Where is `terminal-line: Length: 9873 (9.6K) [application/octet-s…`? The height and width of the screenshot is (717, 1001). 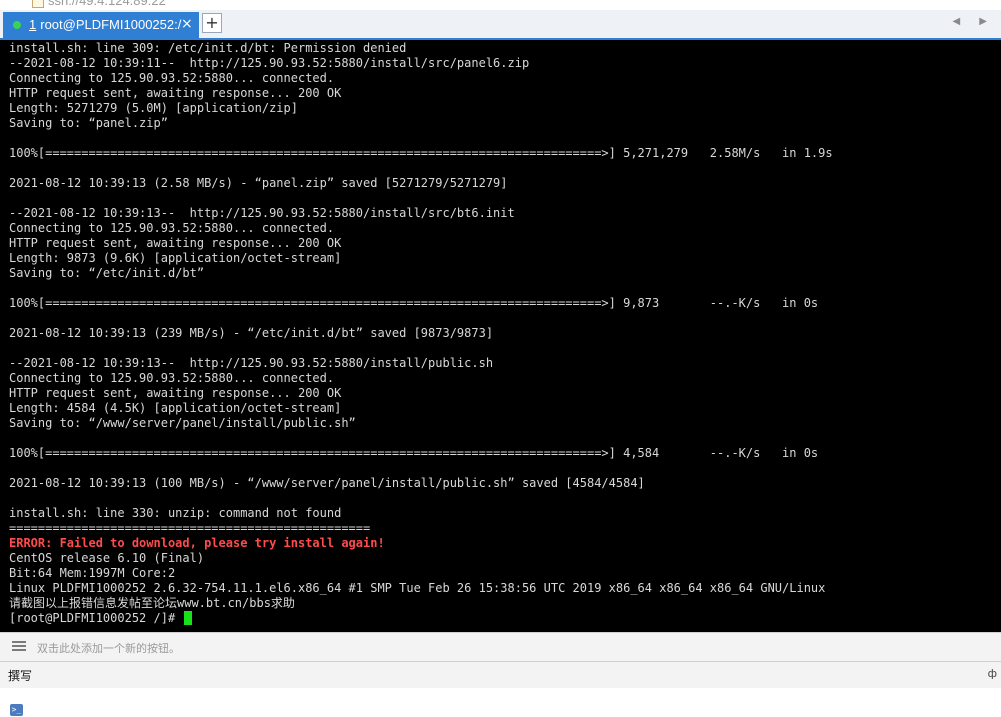
terminal-line: Length: 9873 (9.6K) [application/octet-s… is located at coordinates (175, 258).